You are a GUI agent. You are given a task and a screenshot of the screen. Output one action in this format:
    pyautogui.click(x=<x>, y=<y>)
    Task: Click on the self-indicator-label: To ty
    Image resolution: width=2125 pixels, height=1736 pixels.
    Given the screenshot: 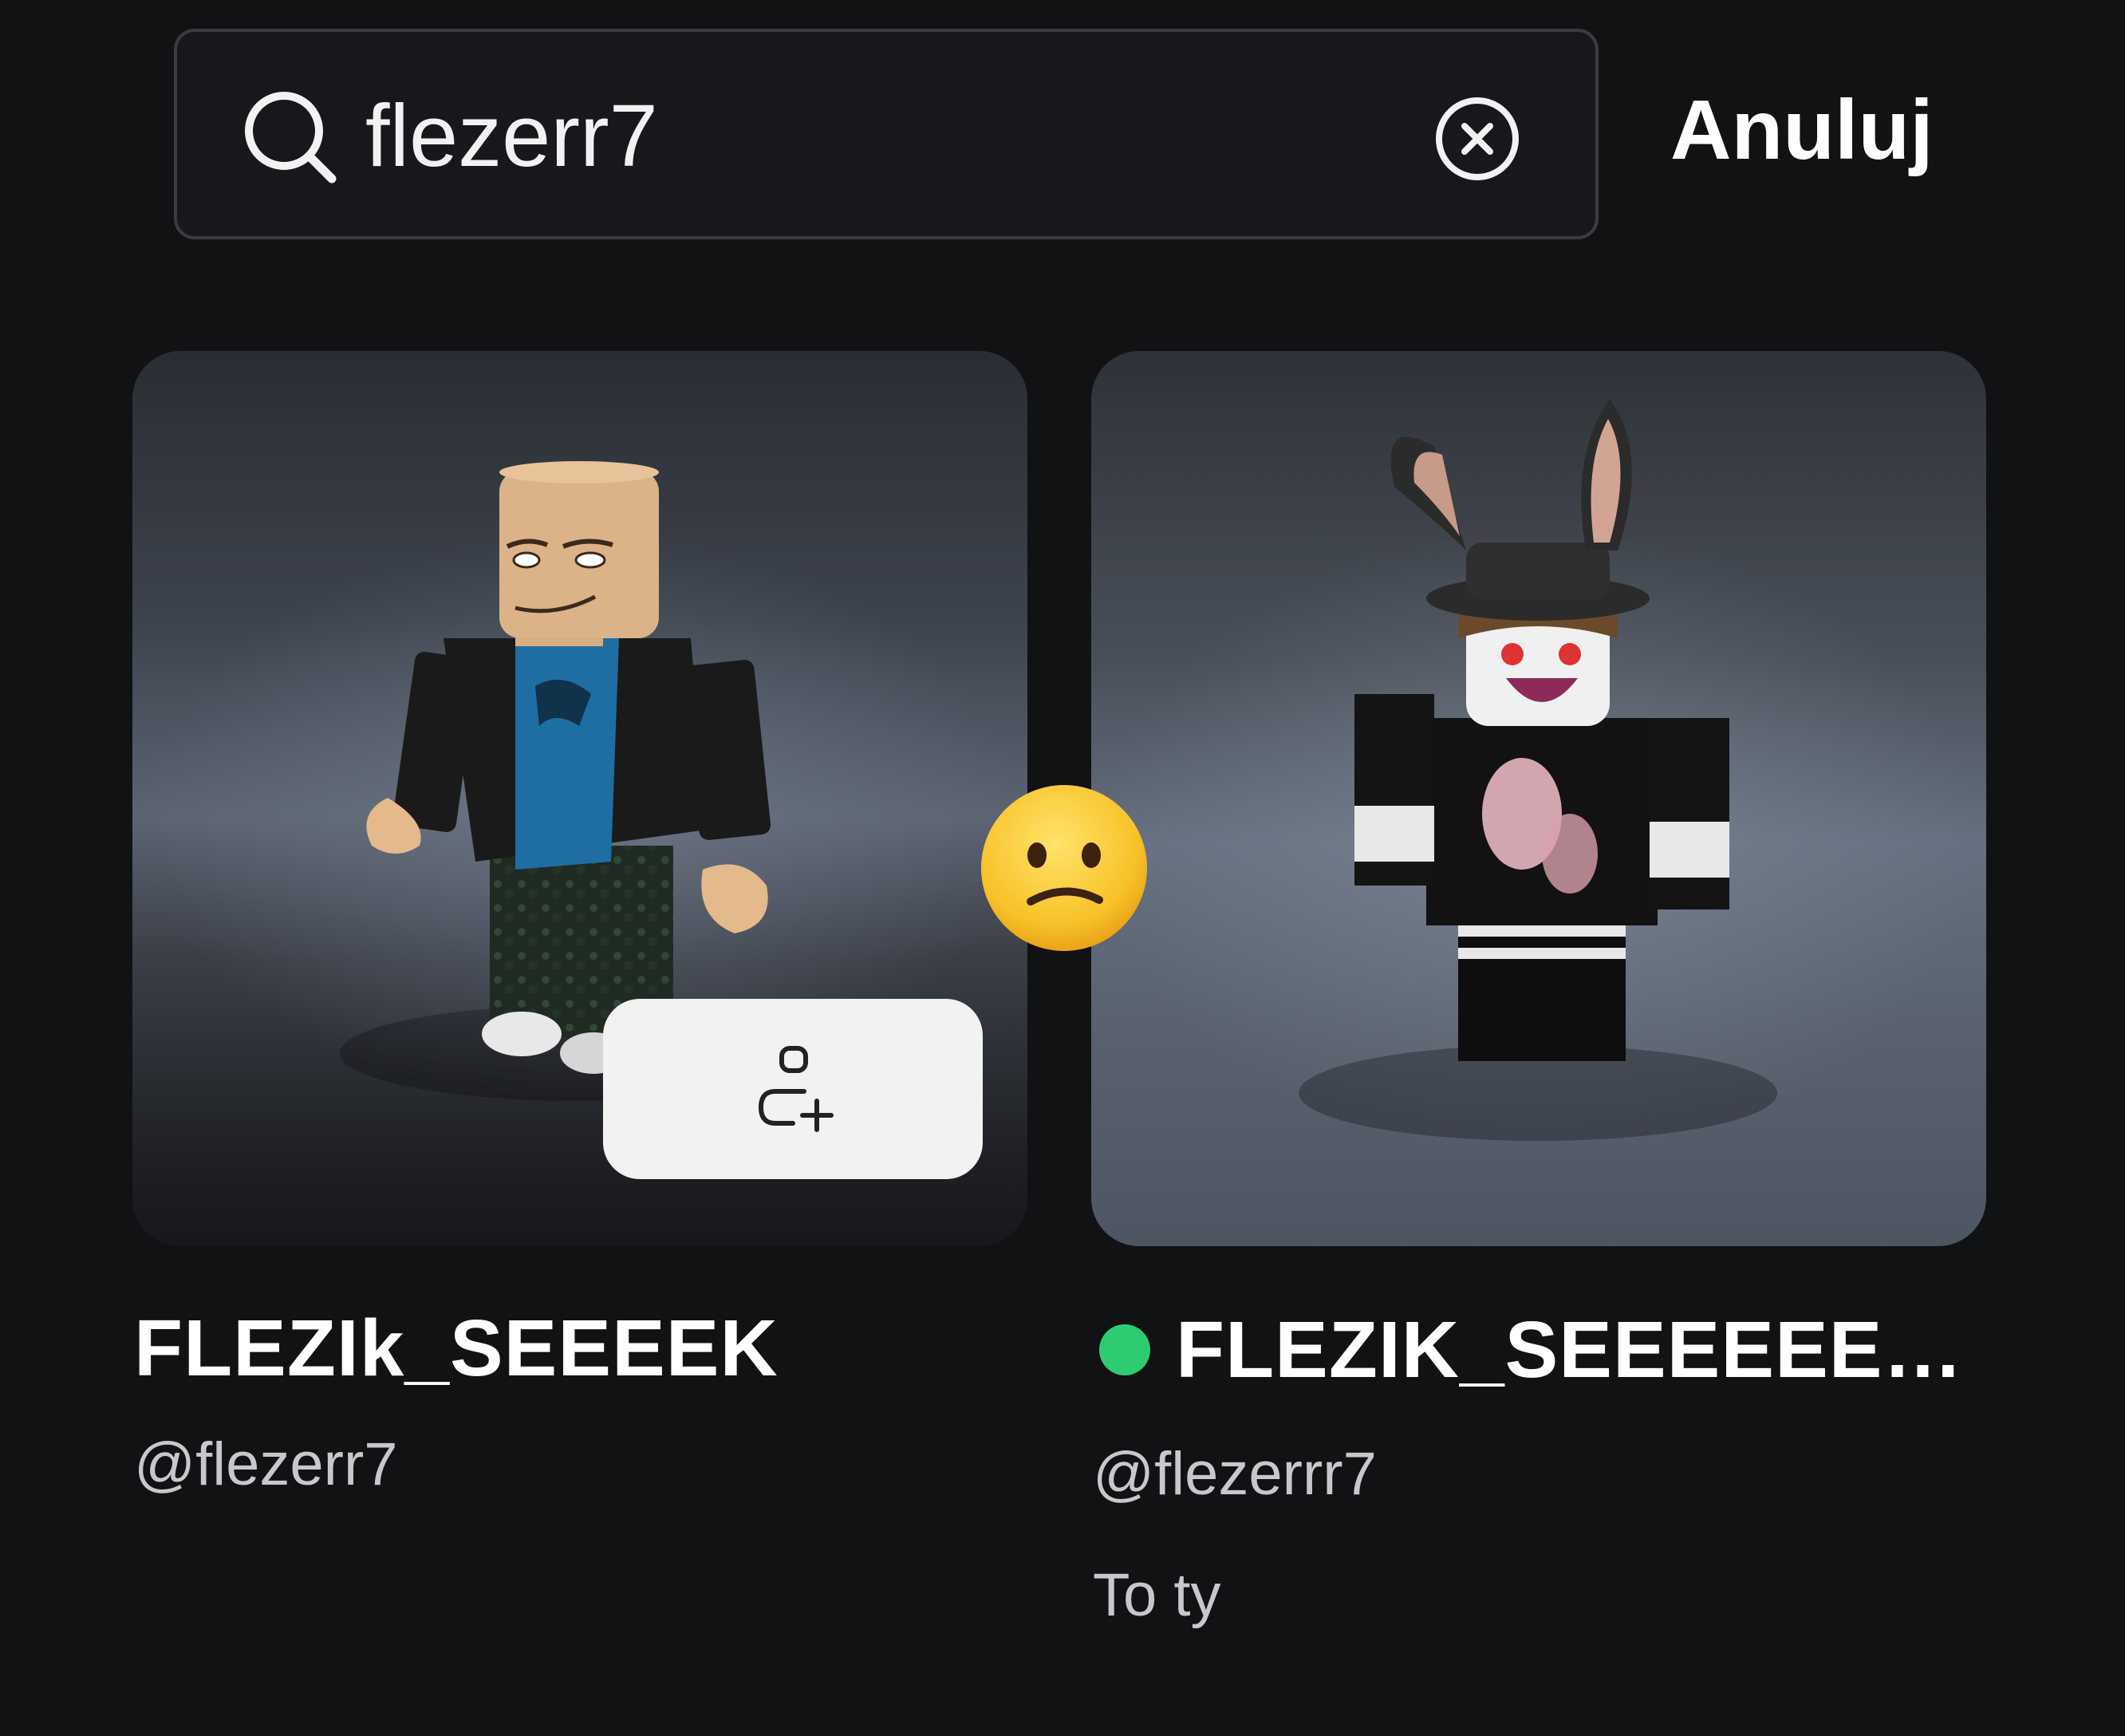 What is the action you would take?
    pyautogui.click(x=1157, y=1595)
    